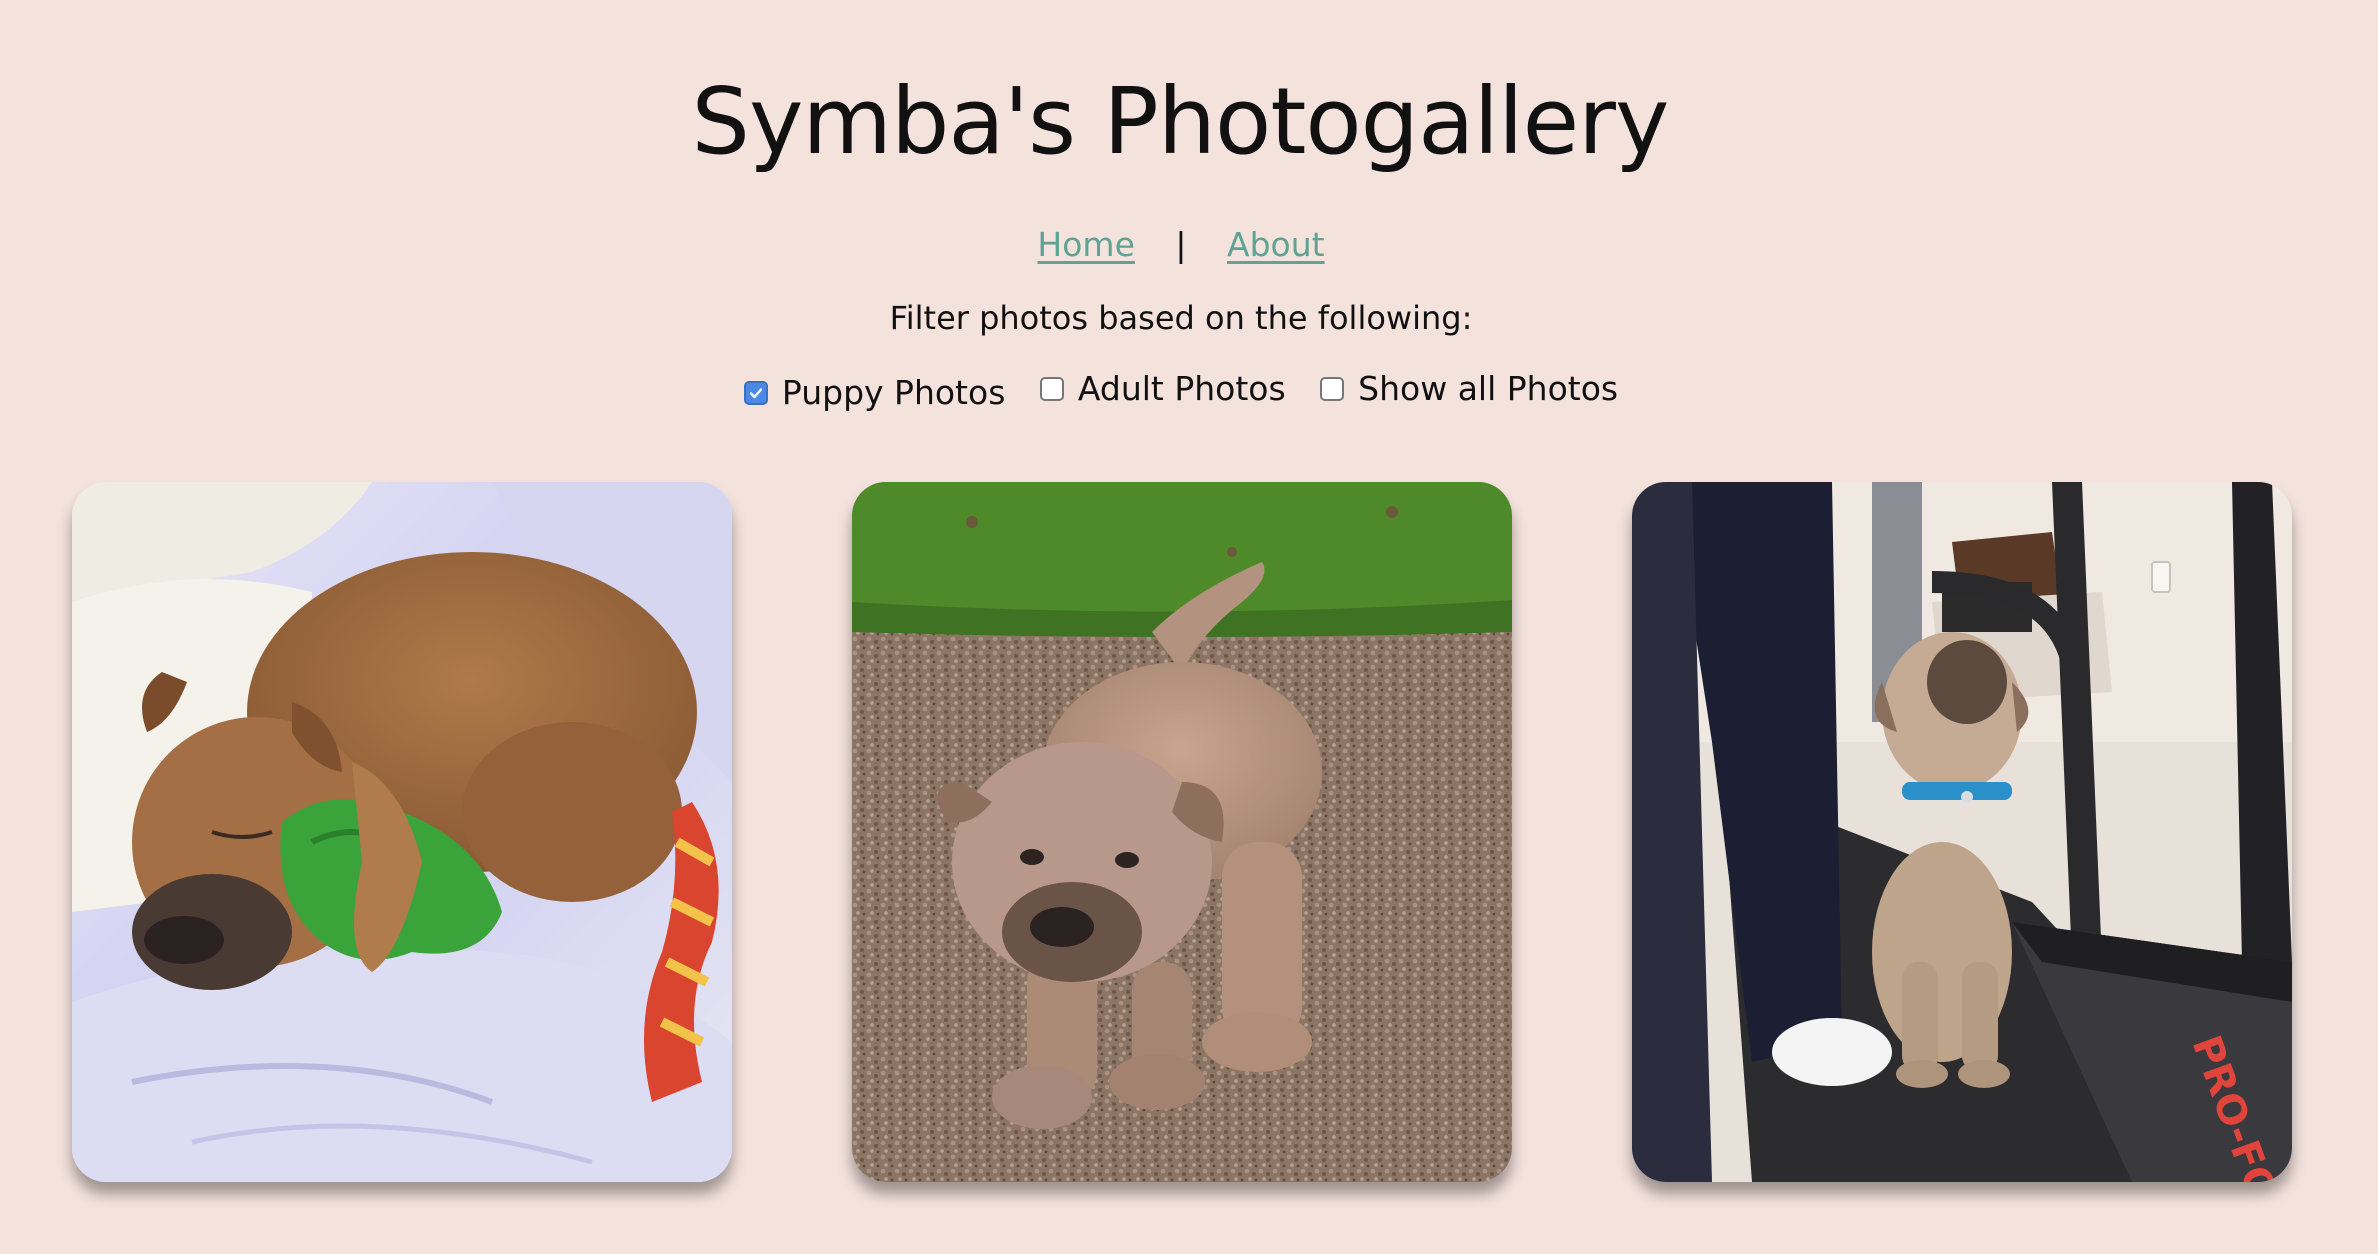 The width and height of the screenshot is (2378, 1254). I want to click on adult-photos-checkbox, so click(1051, 389).